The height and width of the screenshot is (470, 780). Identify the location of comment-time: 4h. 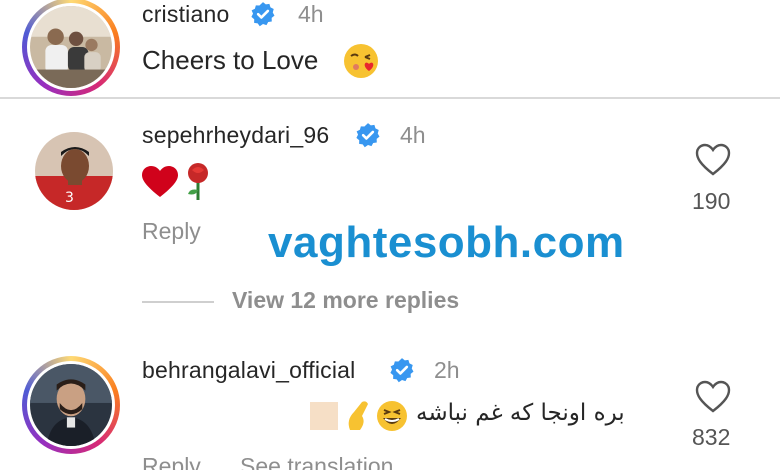
(413, 135).